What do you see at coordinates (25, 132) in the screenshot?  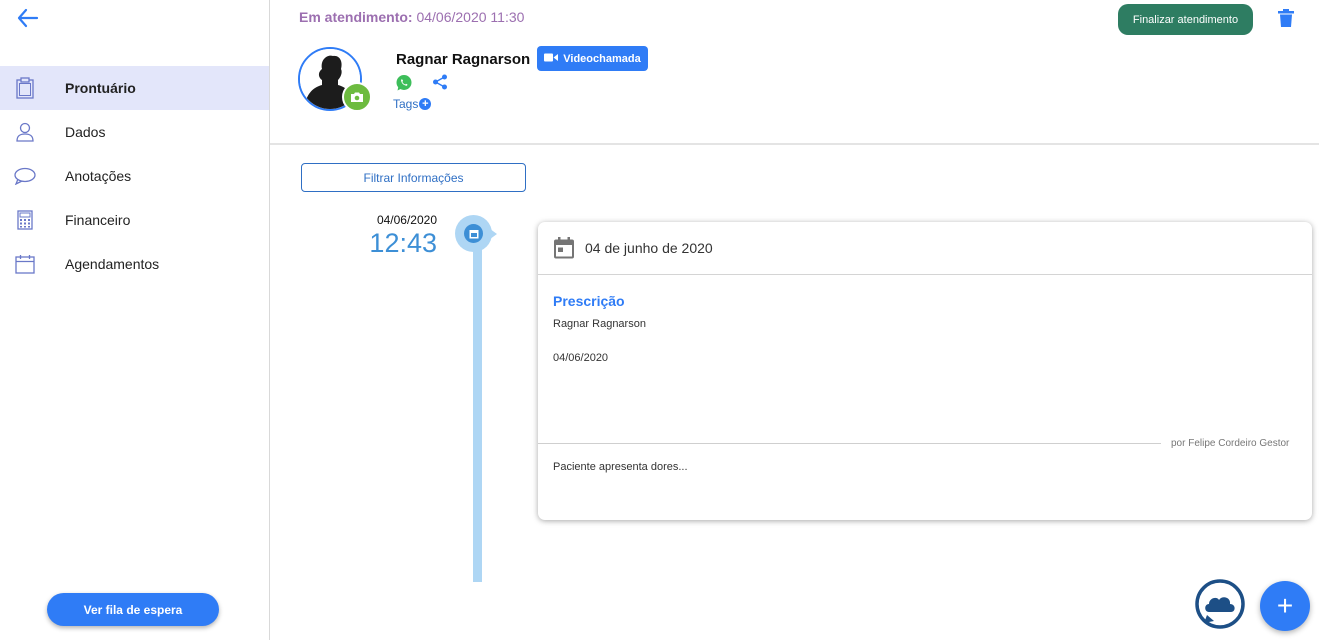 I see `user-icon` at bounding box center [25, 132].